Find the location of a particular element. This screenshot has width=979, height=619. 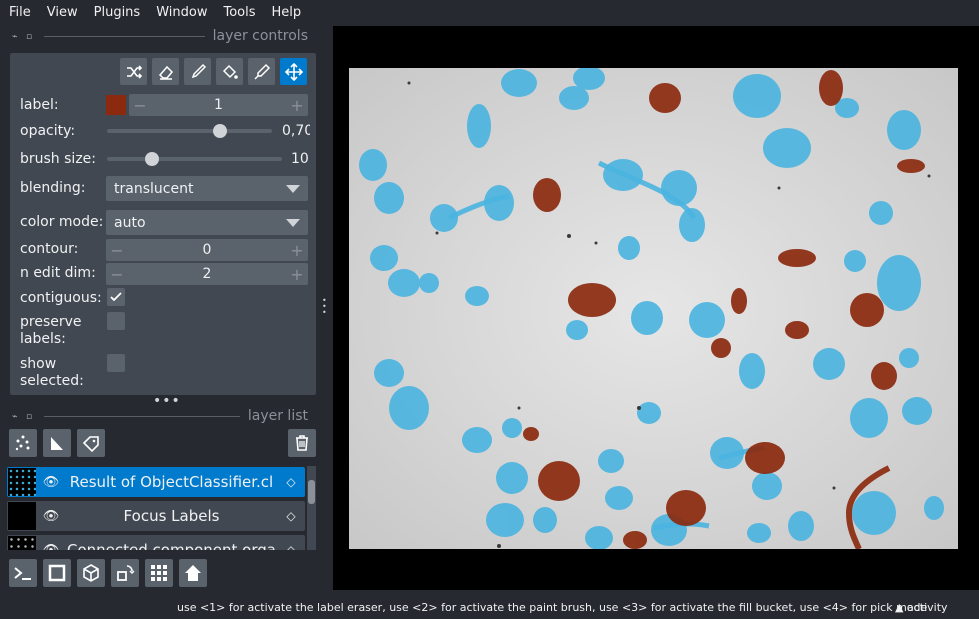

fill-bucket-icon is located at coordinates (230, 71).